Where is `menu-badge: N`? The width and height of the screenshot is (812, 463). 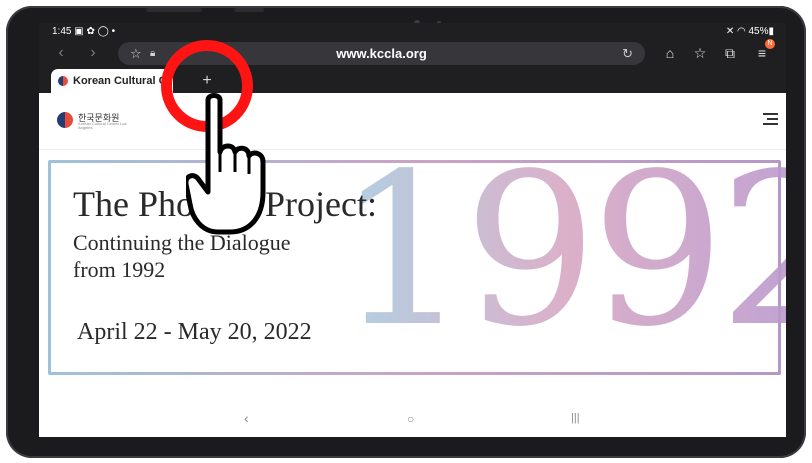 menu-badge: N is located at coordinates (770, 44).